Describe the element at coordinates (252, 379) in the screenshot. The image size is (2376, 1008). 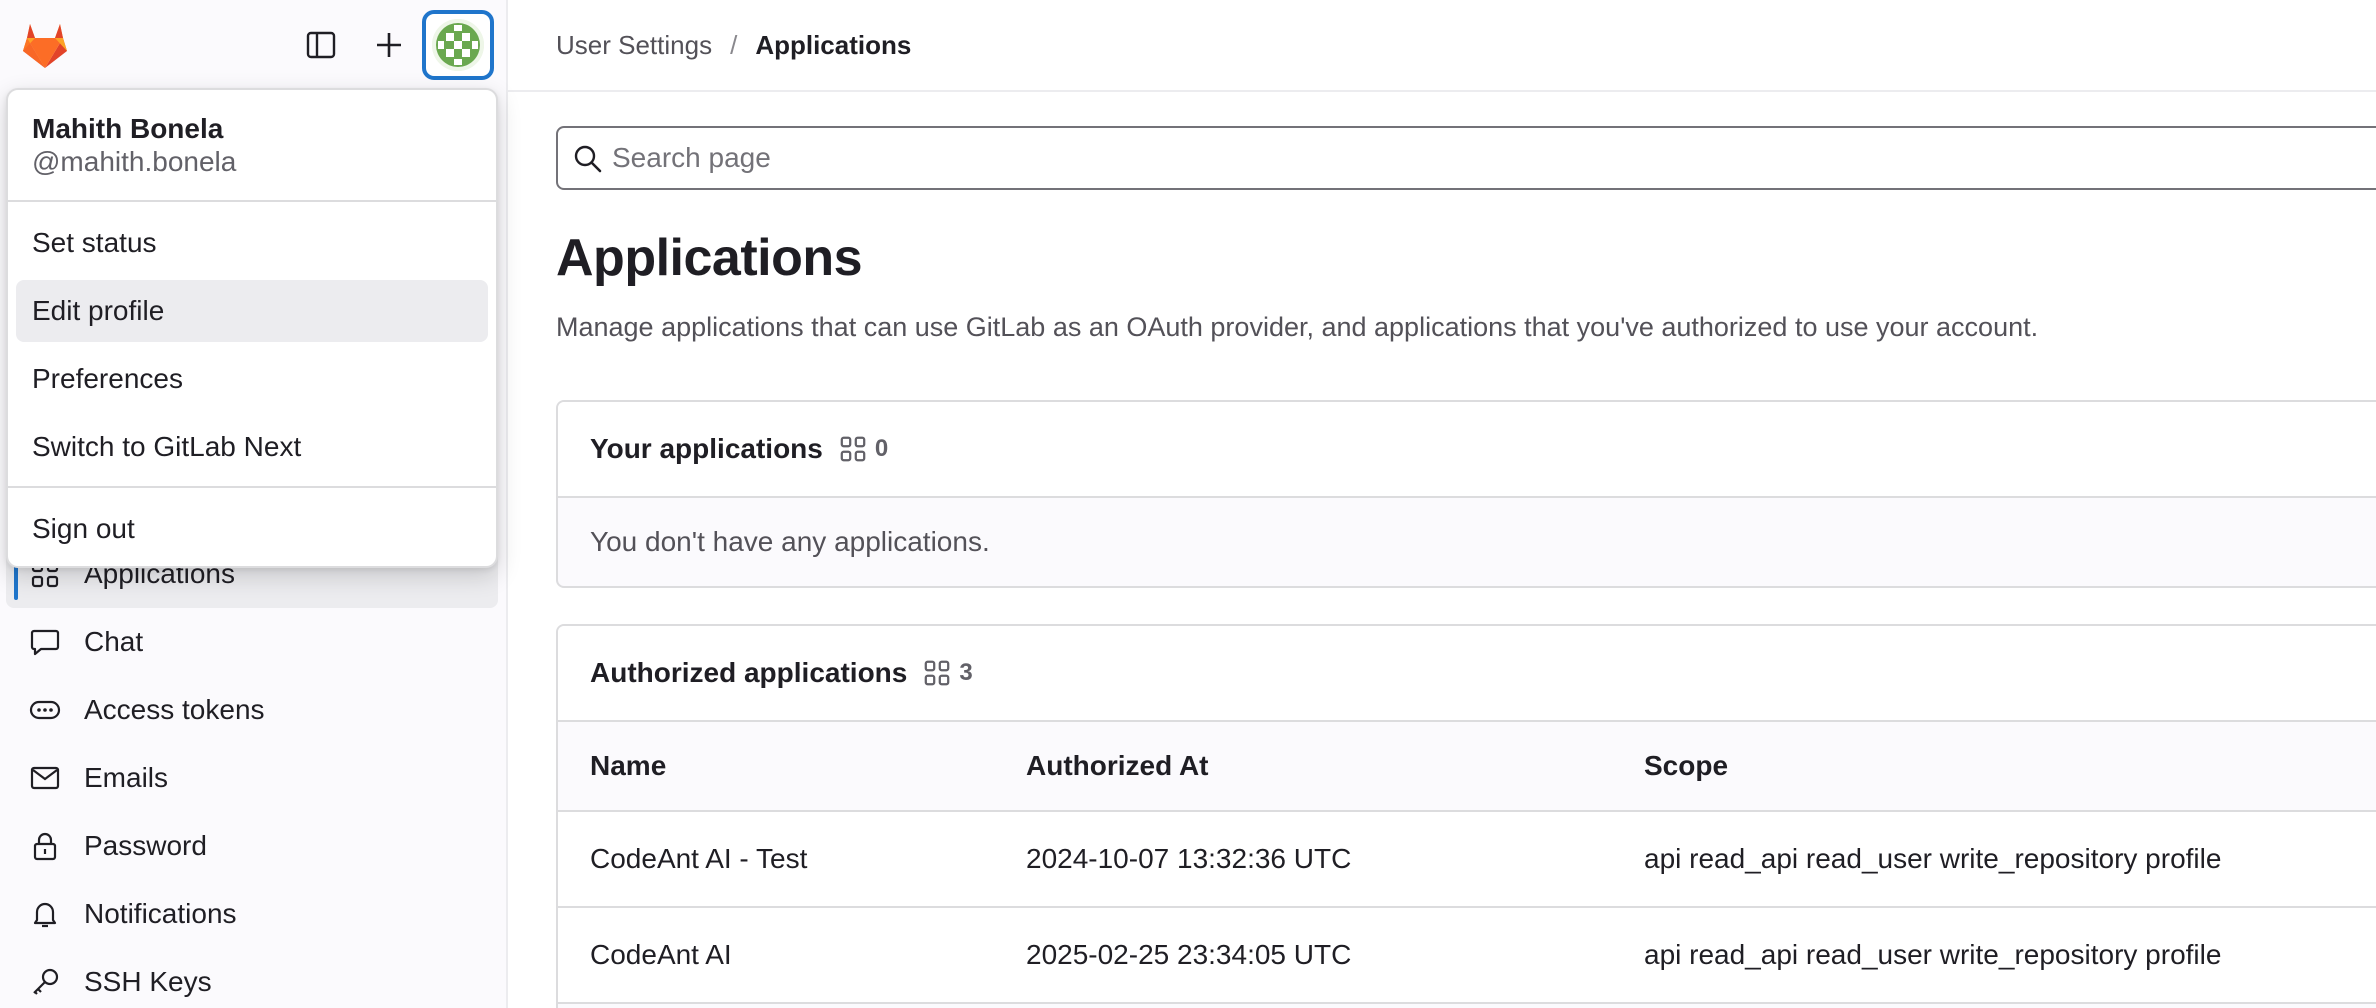
I see `menu-item-preferences: Preferences` at that location.